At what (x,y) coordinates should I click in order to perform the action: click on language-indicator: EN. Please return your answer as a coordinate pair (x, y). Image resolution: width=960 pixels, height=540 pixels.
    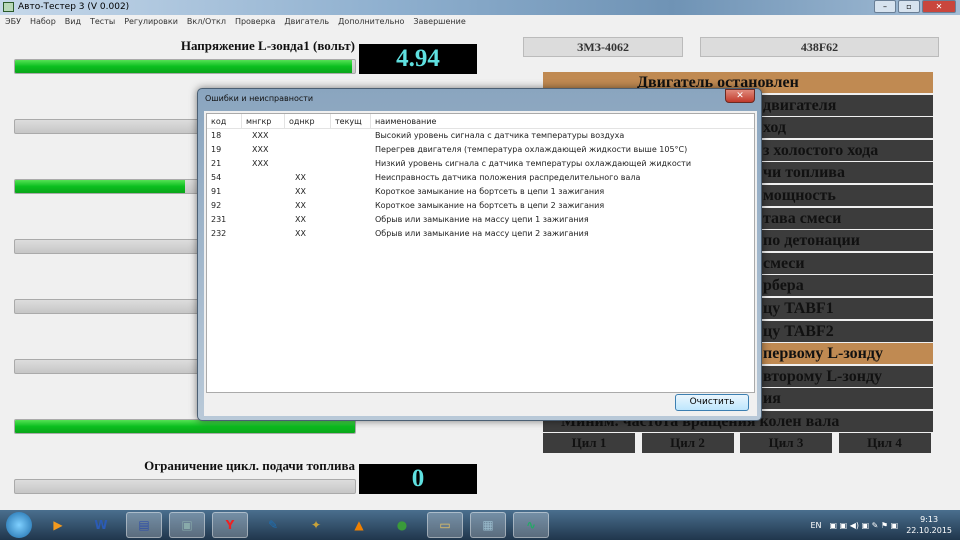
    Looking at the image, I should click on (816, 525).